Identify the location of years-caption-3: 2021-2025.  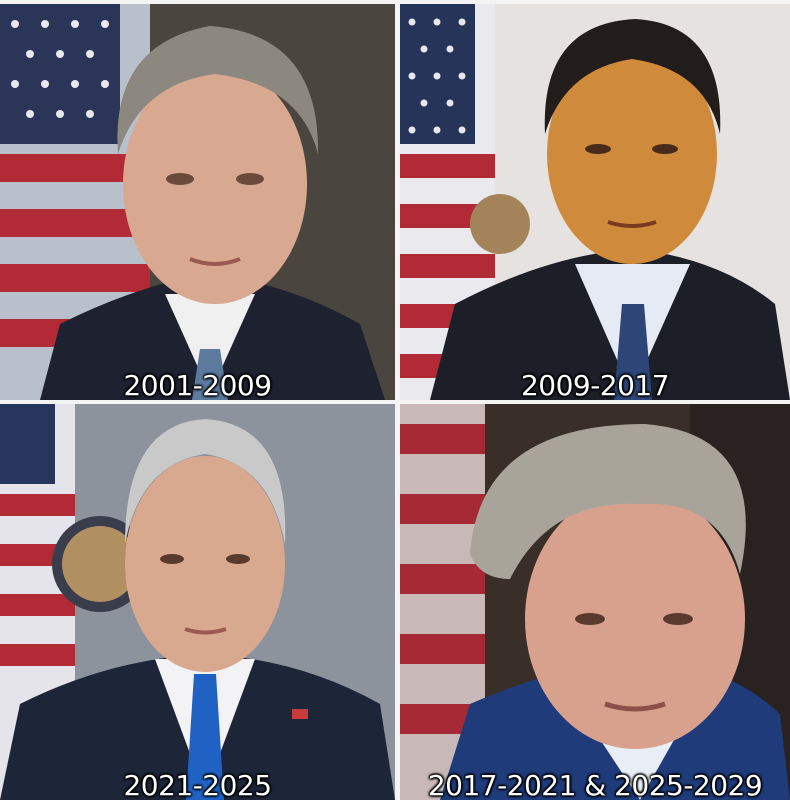
(197, 784).